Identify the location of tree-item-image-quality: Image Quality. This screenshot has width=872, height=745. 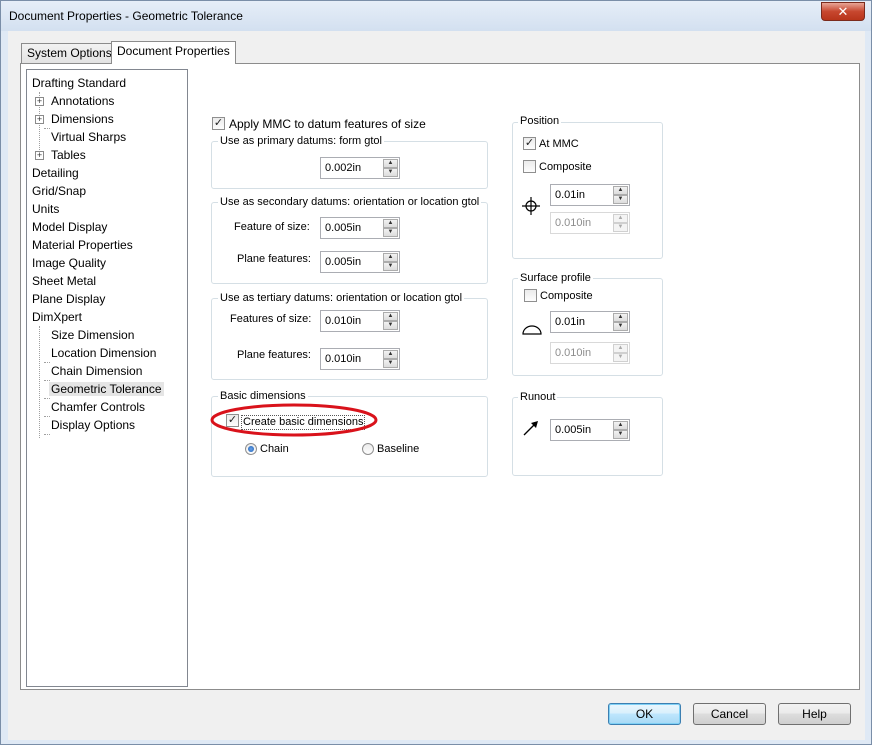
(69, 263).